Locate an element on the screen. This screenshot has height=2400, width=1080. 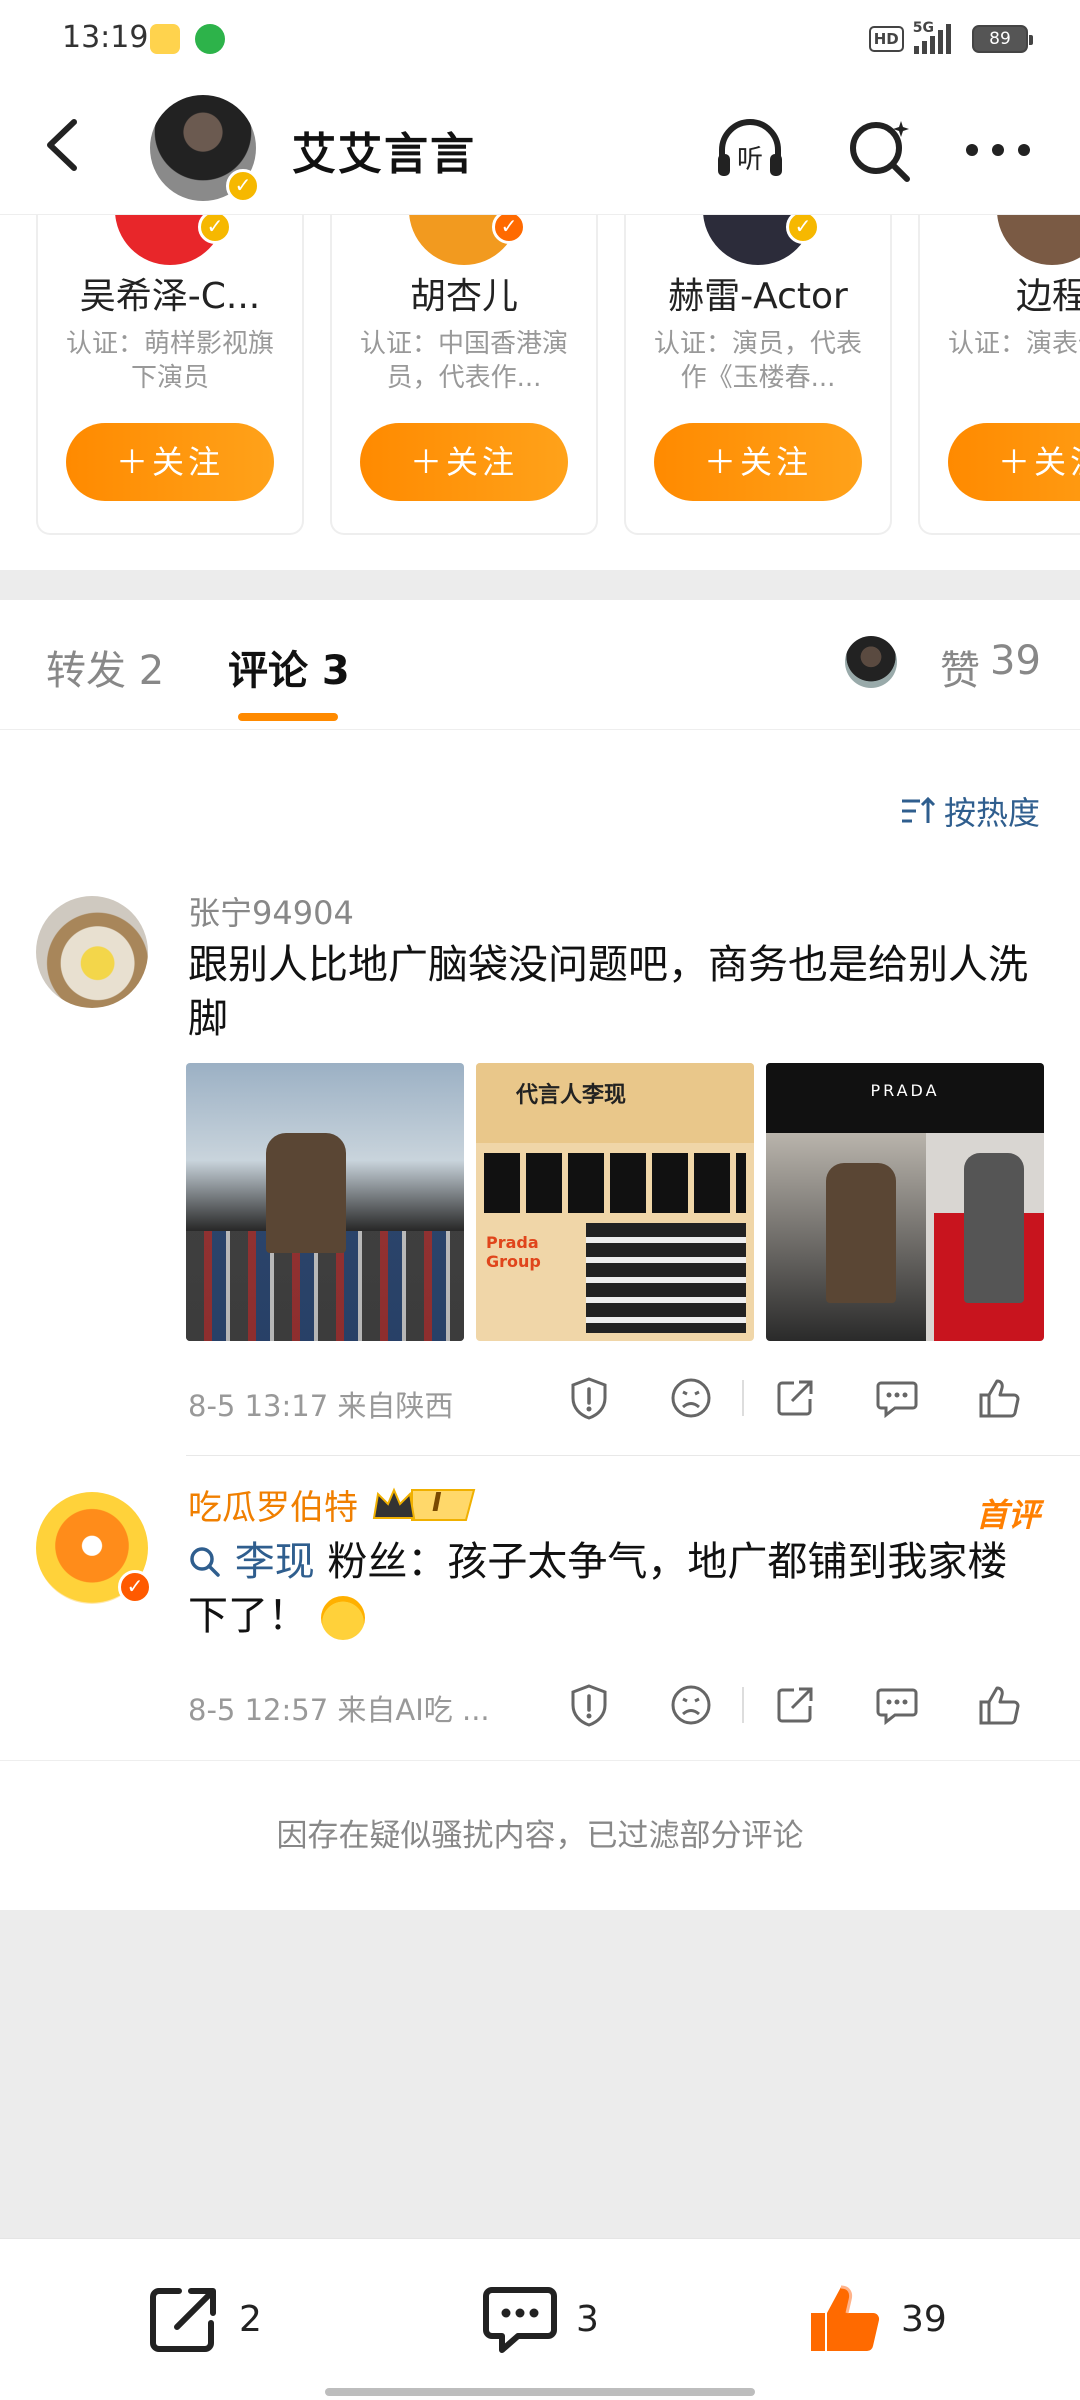
recommended-user-card: ✓ 赫雷-Actor 认证：演员，代表作《玉楼春... ＋关注 is located at coordinates (758, 375).